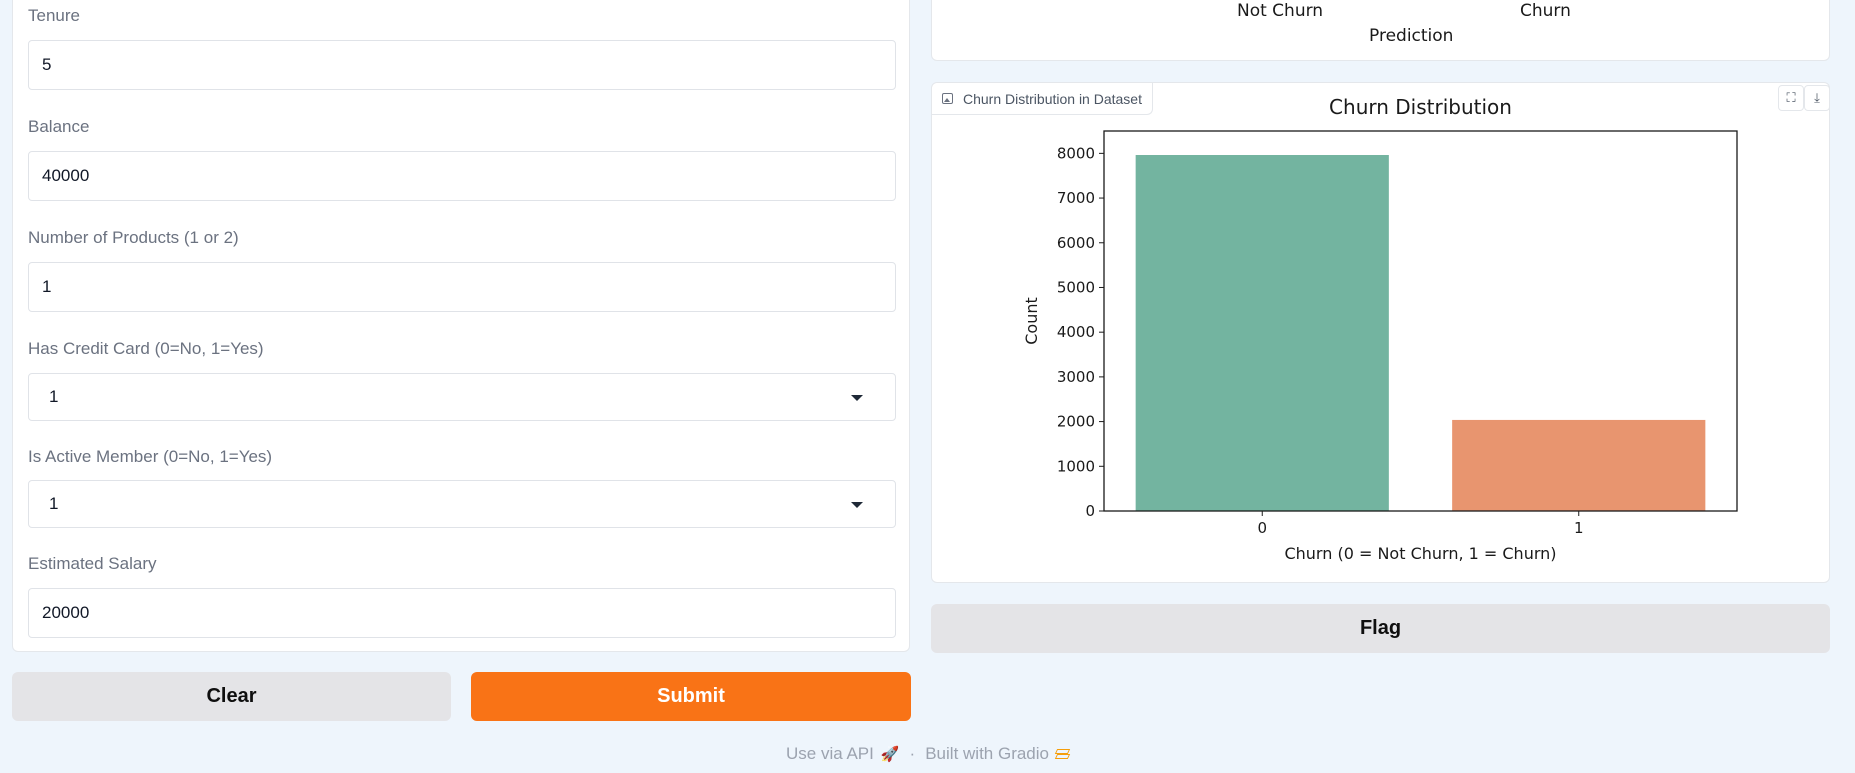  What do you see at coordinates (150, 456) in the screenshot?
I see `is-active-member-label: Is Active Member (0=No, 1=Yes)` at bounding box center [150, 456].